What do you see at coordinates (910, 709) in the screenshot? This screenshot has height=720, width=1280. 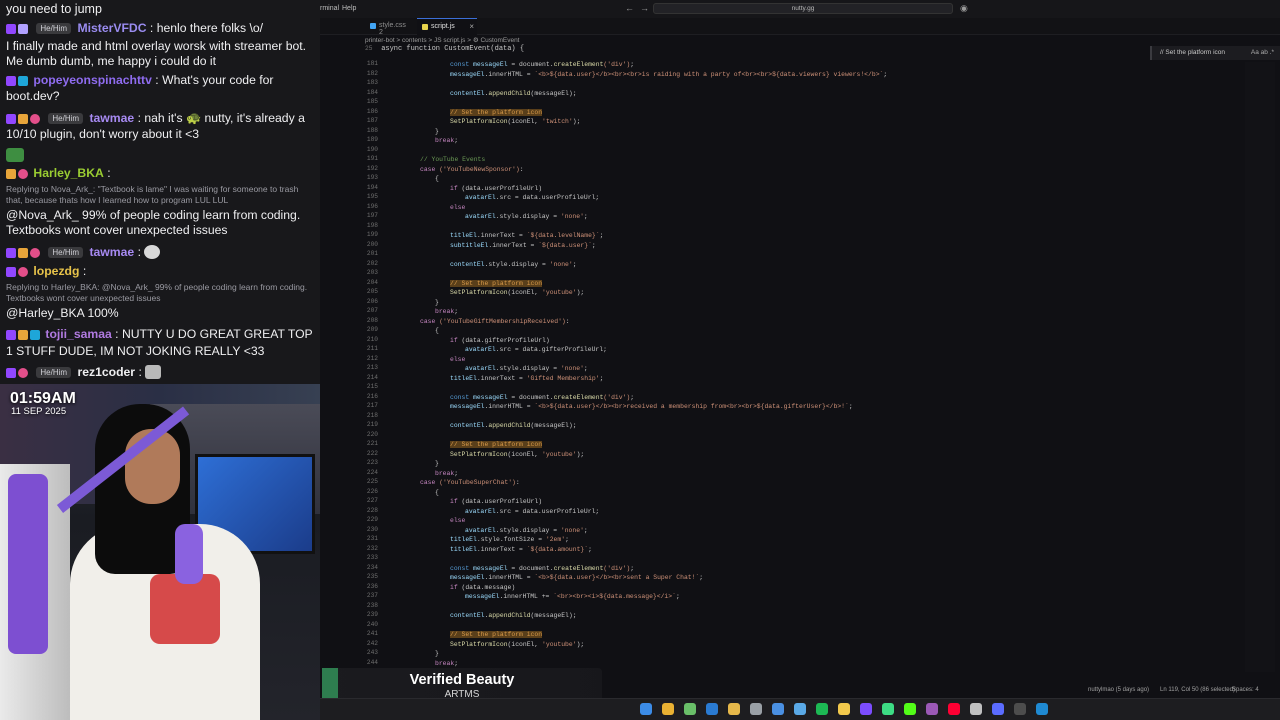 I see `kick-icon` at bounding box center [910, 709].